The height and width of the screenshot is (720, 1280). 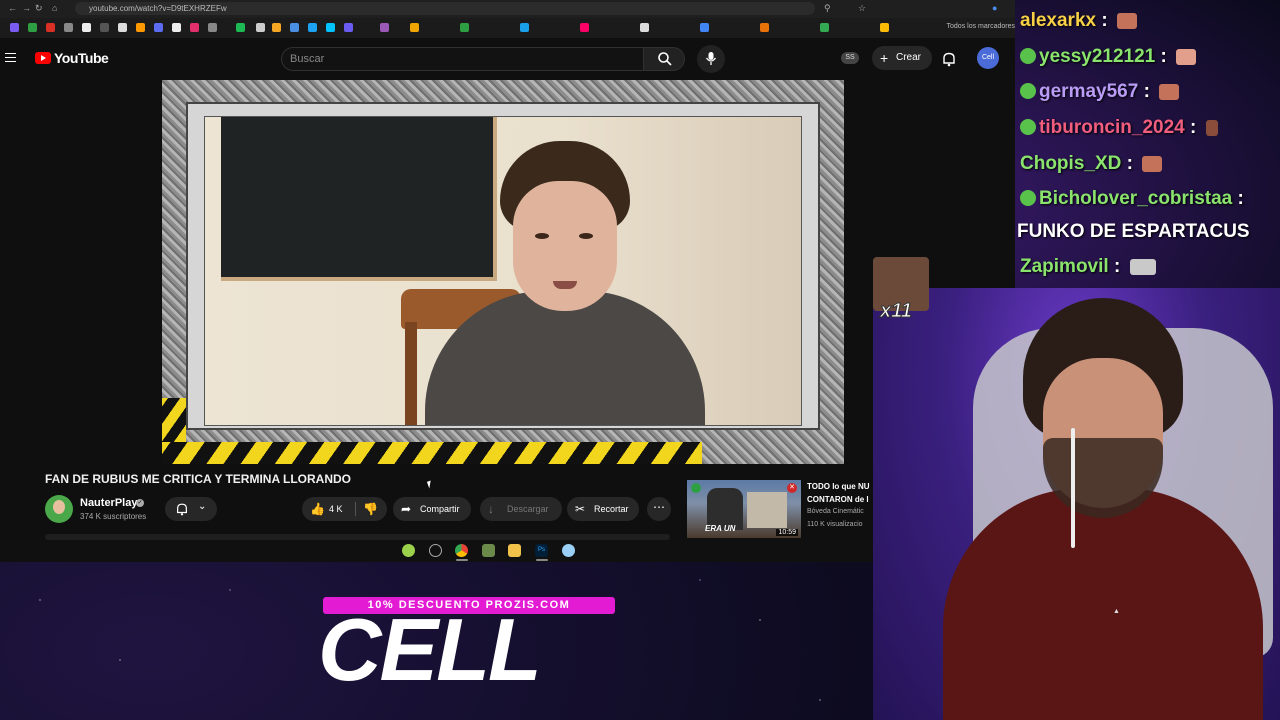 I want to click on create-label: Crear, so click(x=909, y=57).